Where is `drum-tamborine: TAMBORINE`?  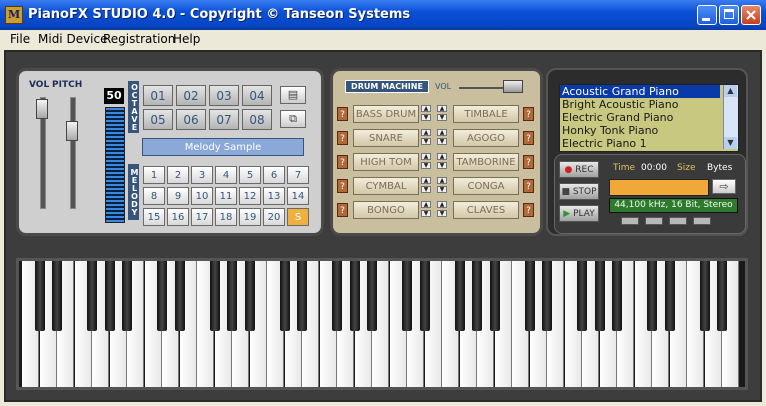
drum-tamborine: TAMBORINE is located at coordinates (486, 162).